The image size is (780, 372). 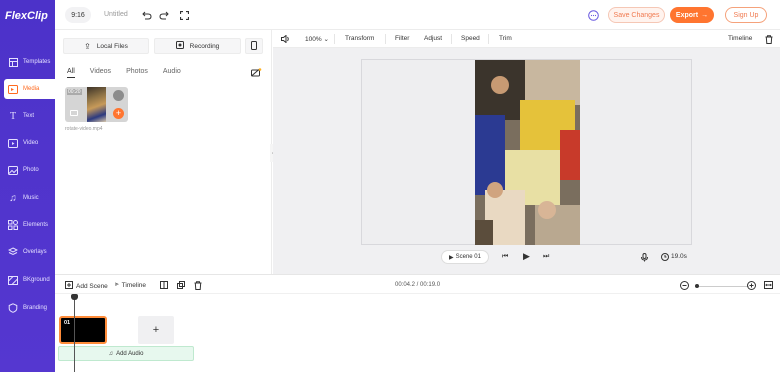 What do you see at coordinates (27, 170) in the screenshot?
I see `sidebar-item-photo: Photo` at bounding box center [27, 170].